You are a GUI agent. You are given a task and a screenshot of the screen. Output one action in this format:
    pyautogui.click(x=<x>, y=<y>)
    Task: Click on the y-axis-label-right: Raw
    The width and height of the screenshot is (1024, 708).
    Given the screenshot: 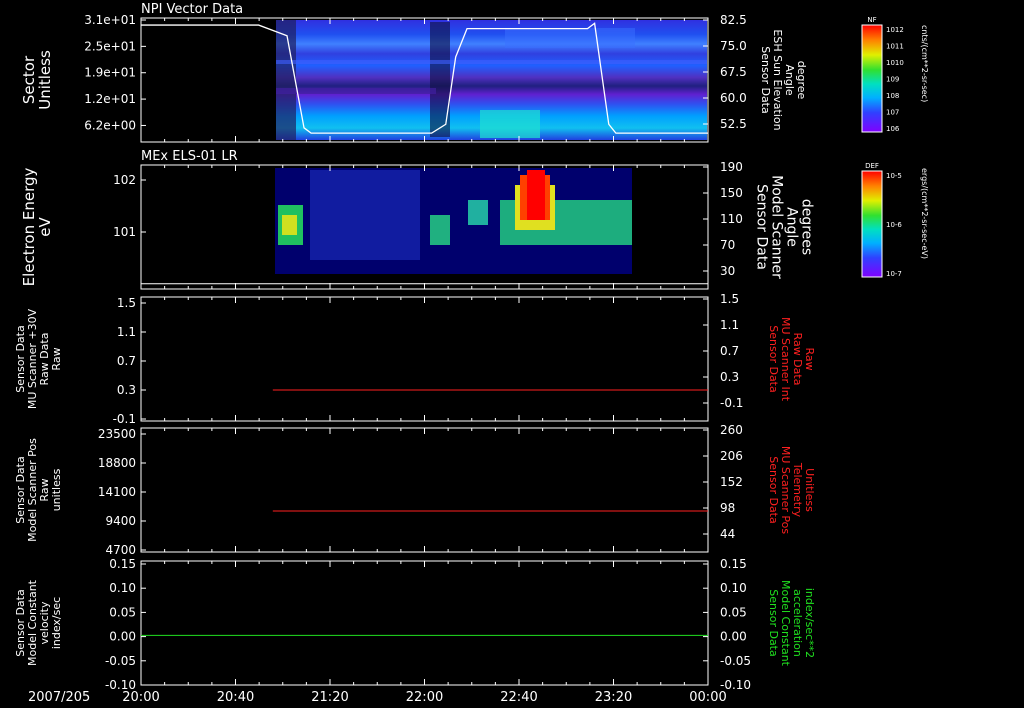 What is the action you would take?
    pyautogui.click(x=809, y=358)
    